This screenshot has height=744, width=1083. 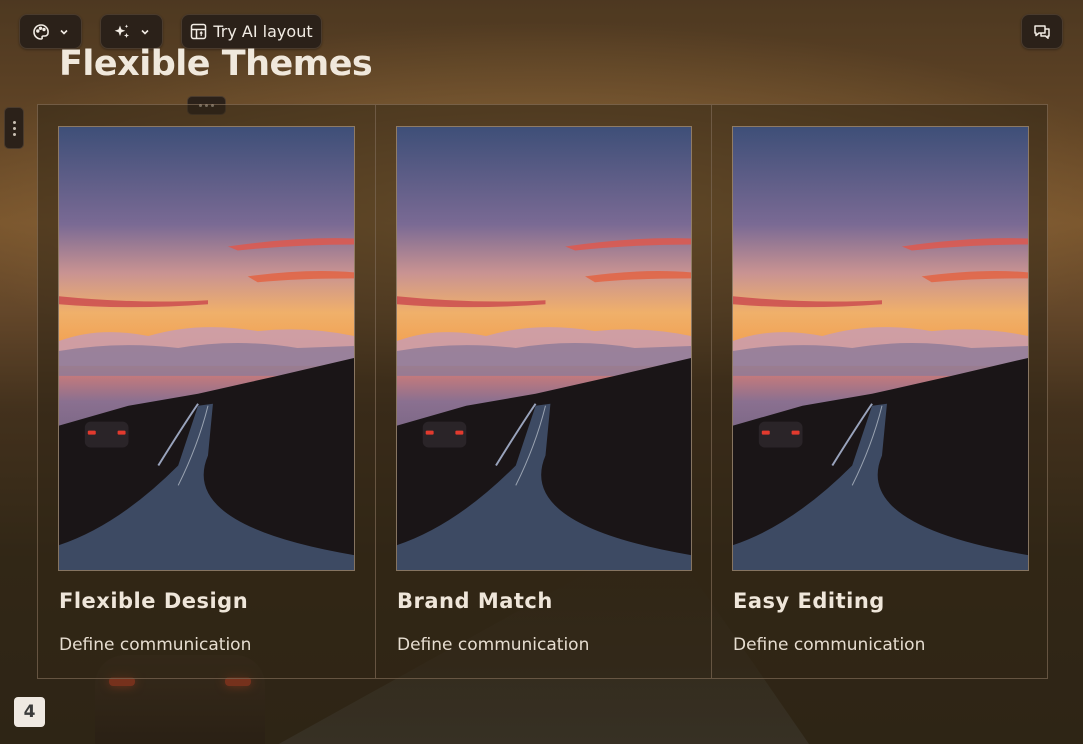 I want to click on page-number: 4, so click(x=29, y=712).